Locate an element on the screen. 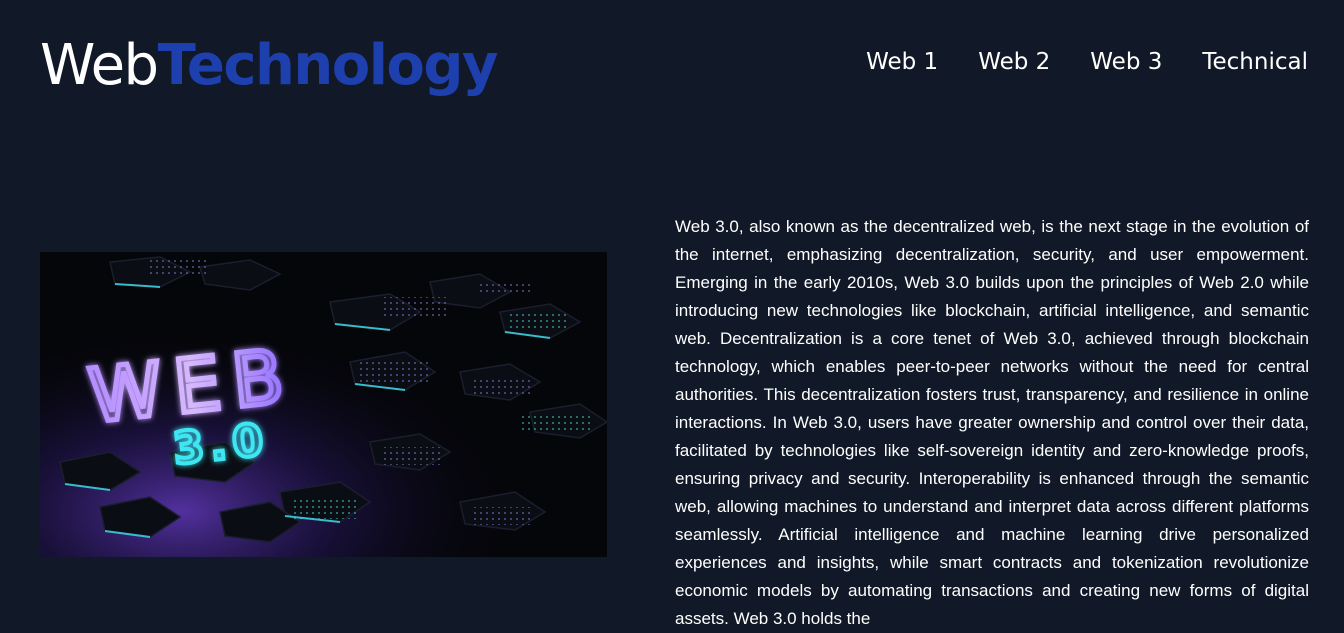  main-nav: Web 1 Web 2 Web 3 Technical is located at coordinates (1087, 62).